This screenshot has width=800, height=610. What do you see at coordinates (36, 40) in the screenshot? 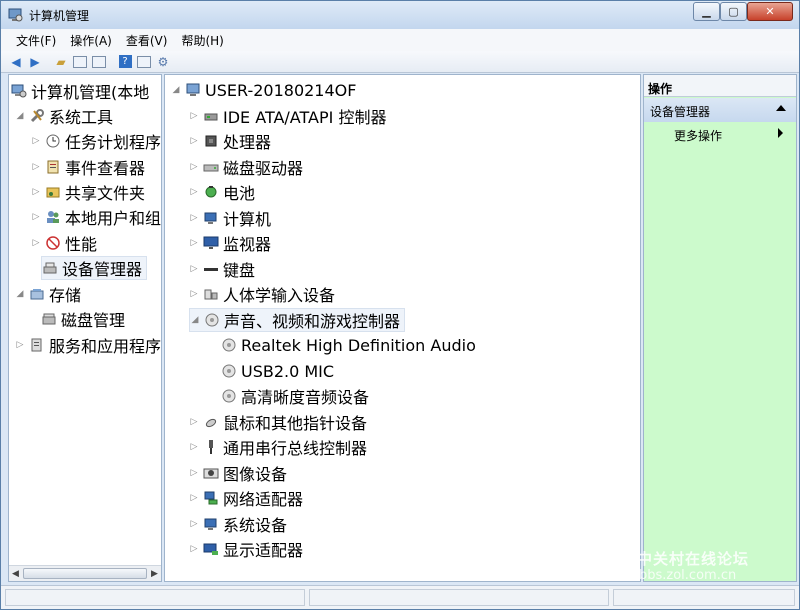
I see `menu-file: 文件(F)` at bounding box center [36, 40].